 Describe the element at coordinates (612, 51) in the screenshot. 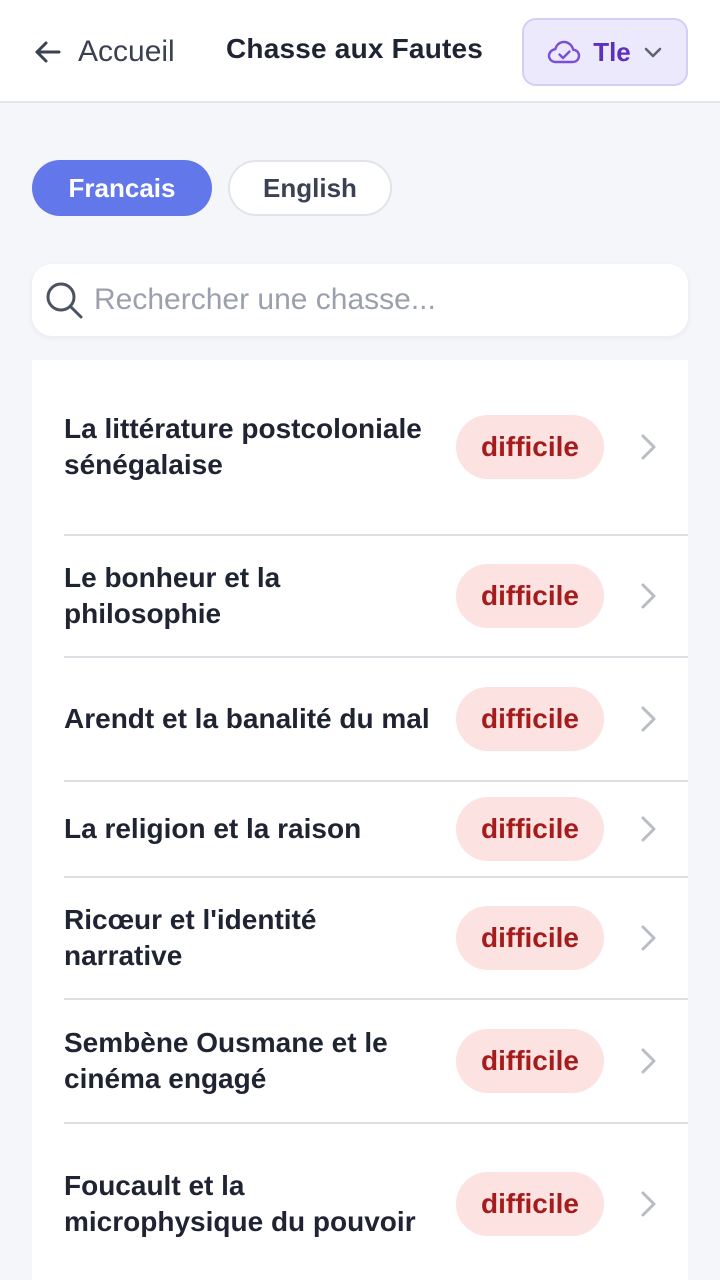

I see `level-label: Tle` at that location.